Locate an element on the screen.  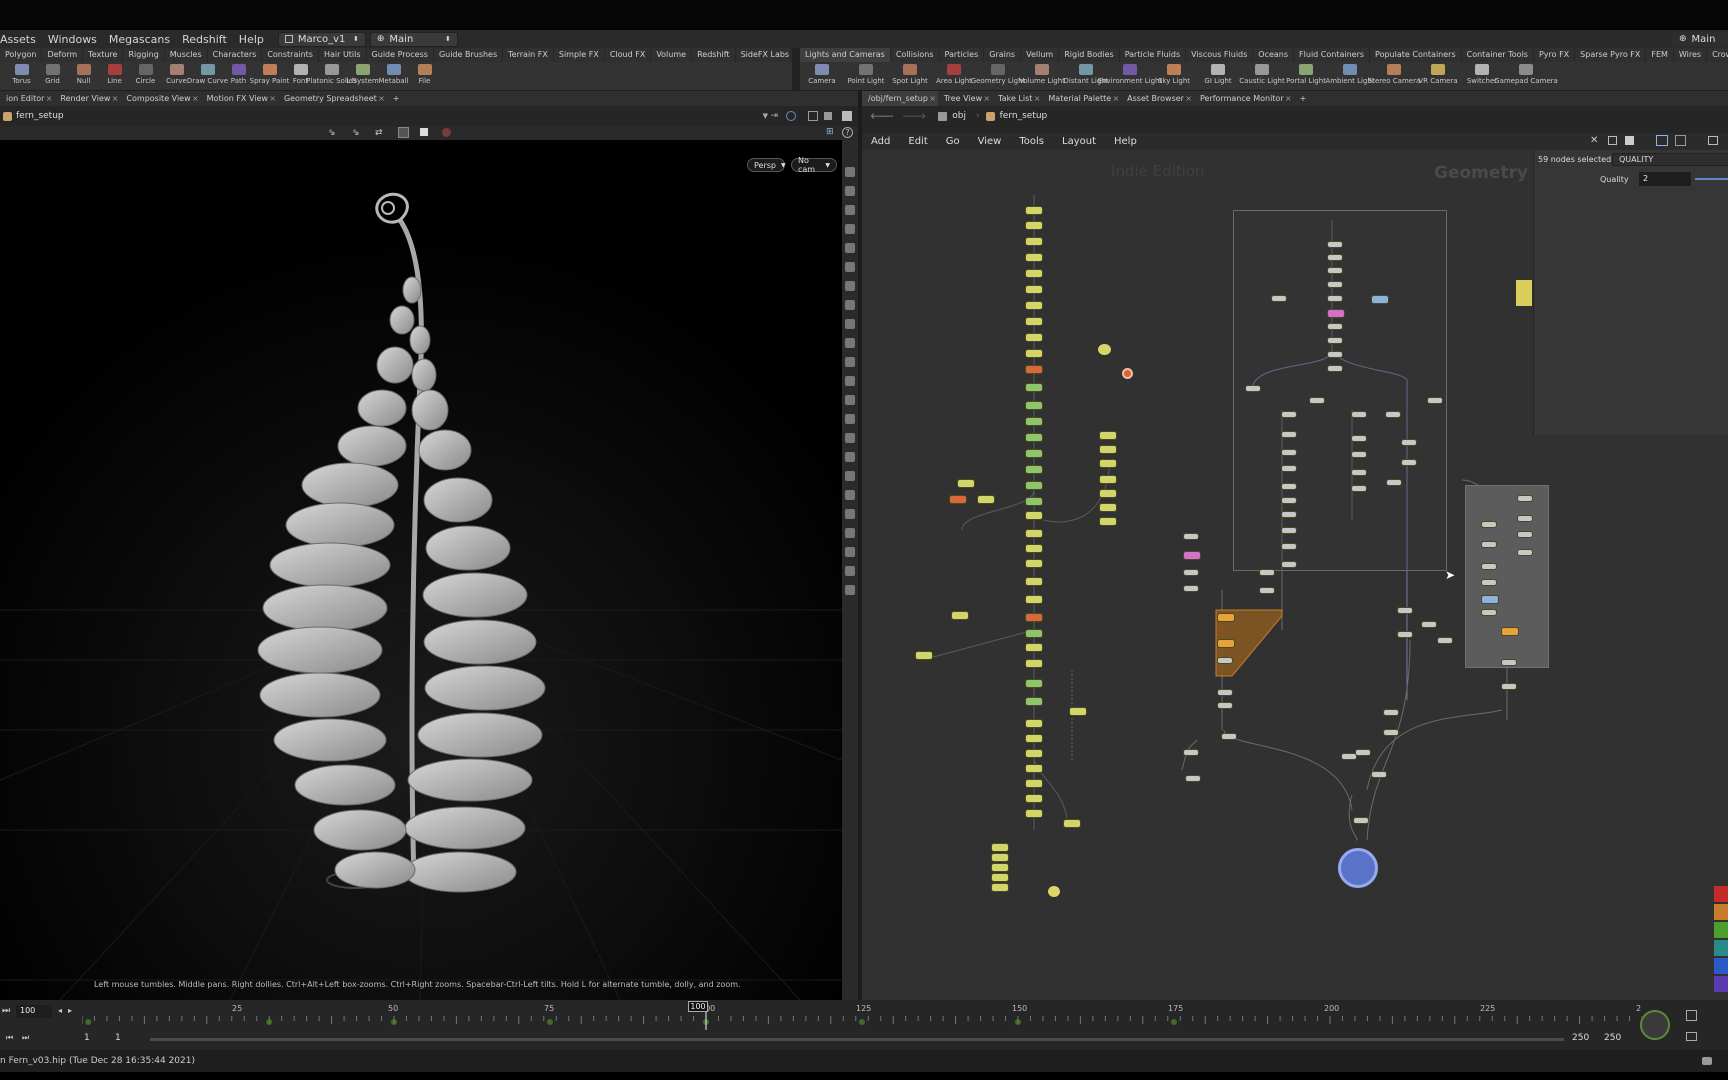
net-menu-add: Add is located at coordinates (880, 141).